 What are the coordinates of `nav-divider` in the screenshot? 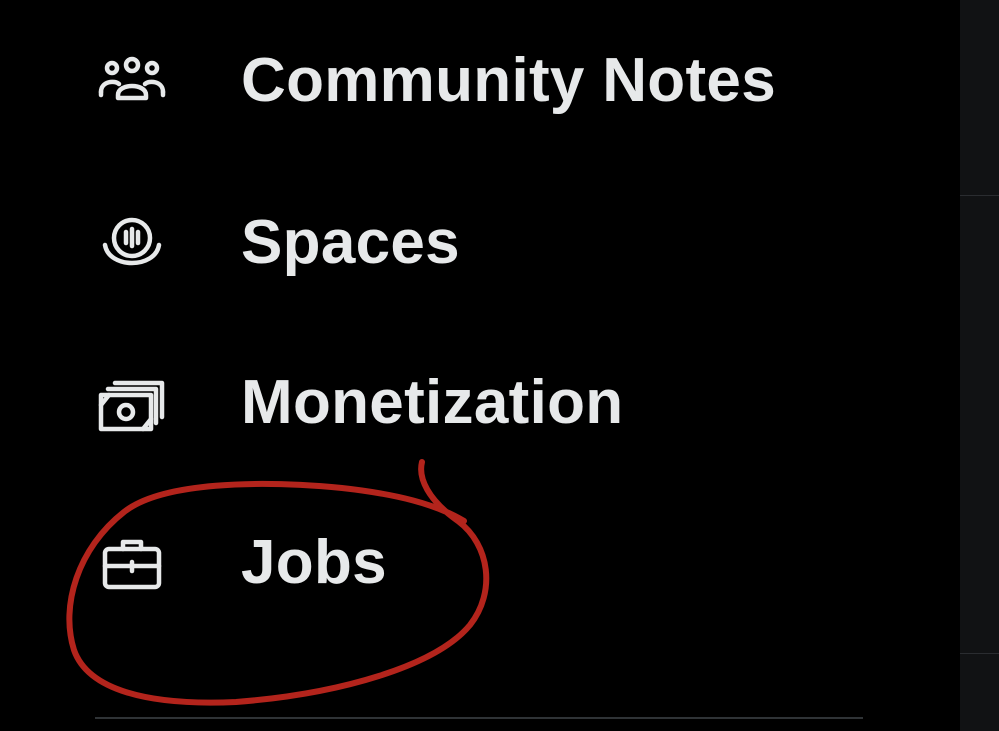 It's located at (479, 718).